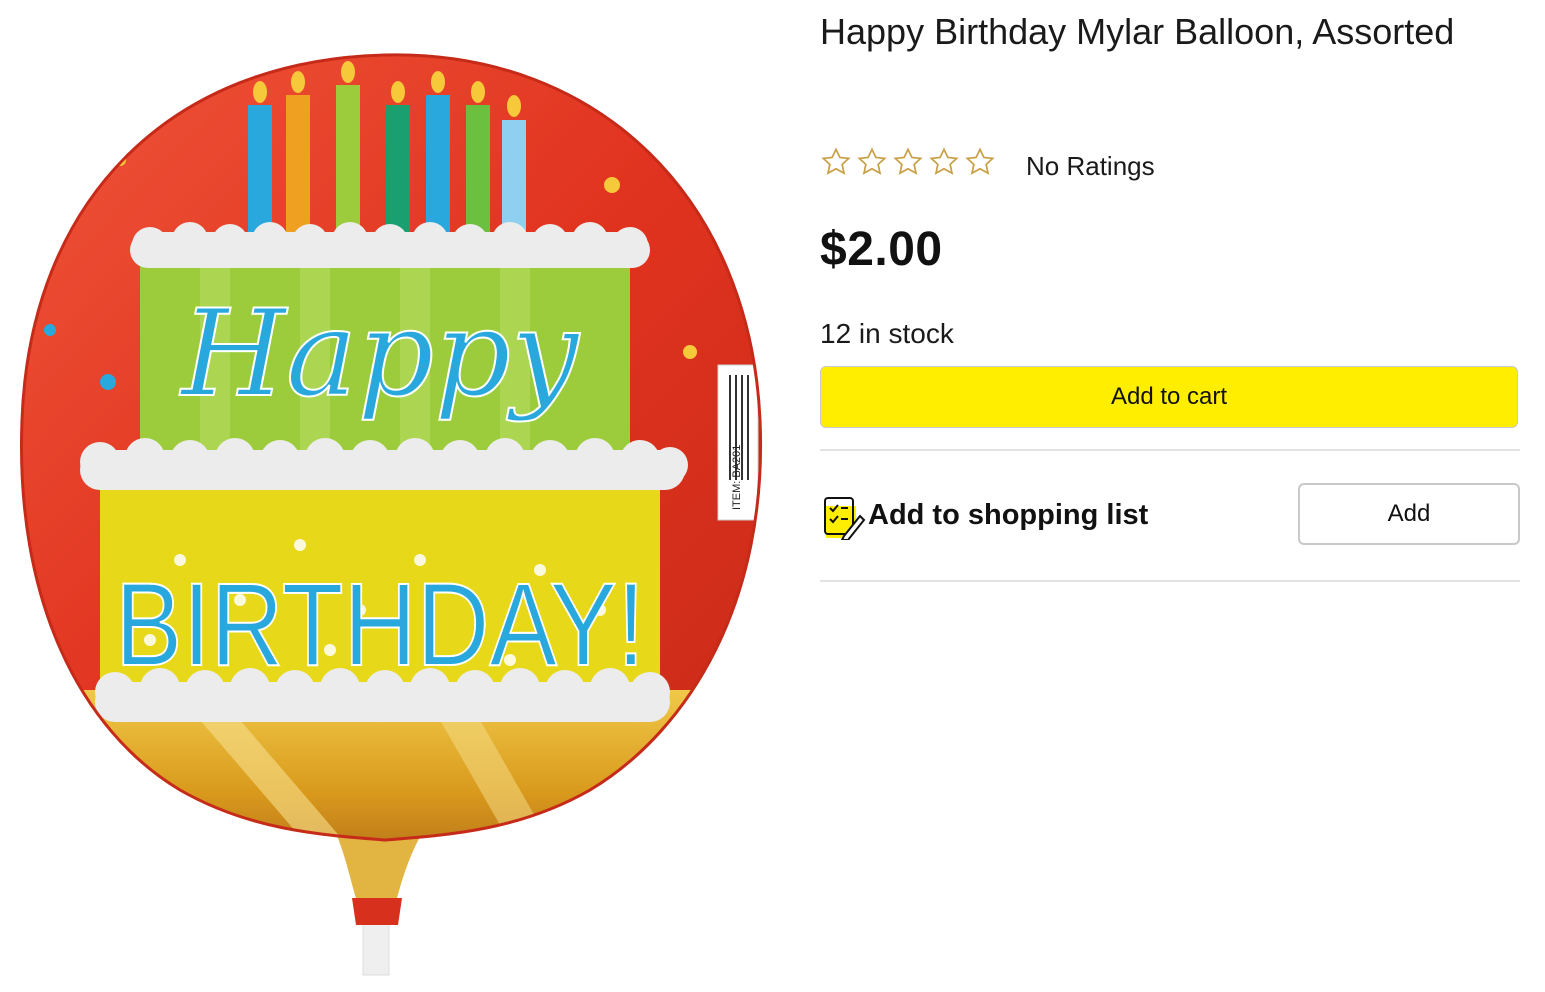  I want to click on add-to-cart-button: Add to cart, so click(1169, 397).